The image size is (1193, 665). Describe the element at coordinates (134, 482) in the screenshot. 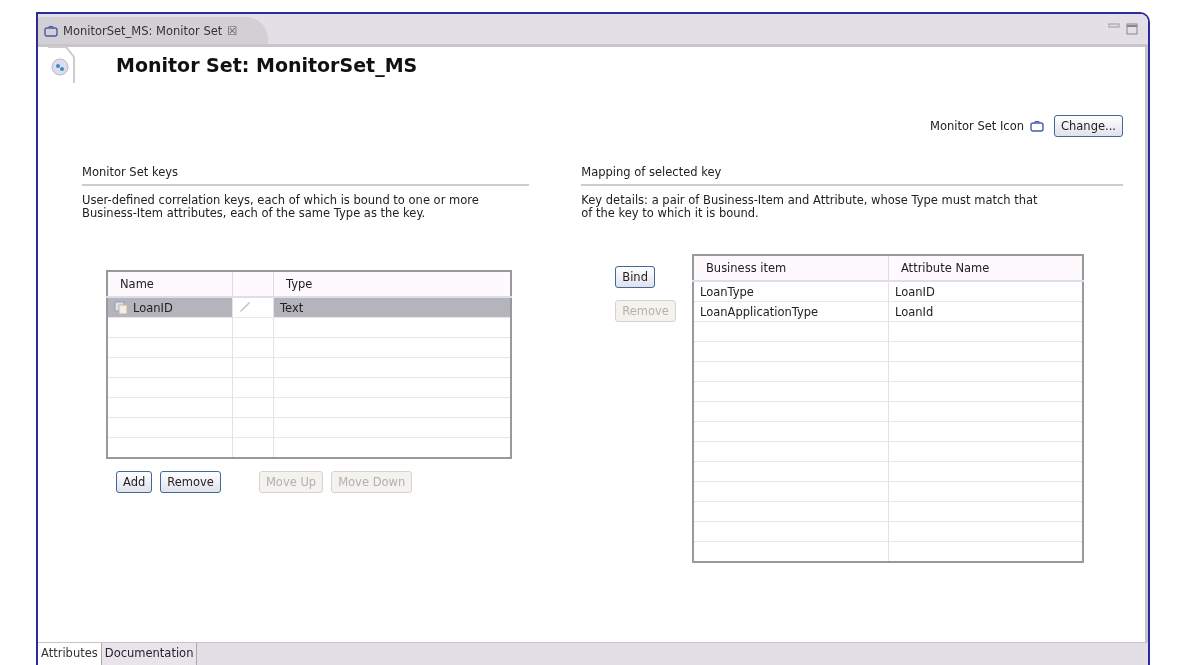

I see `key-button: Add` at that location.